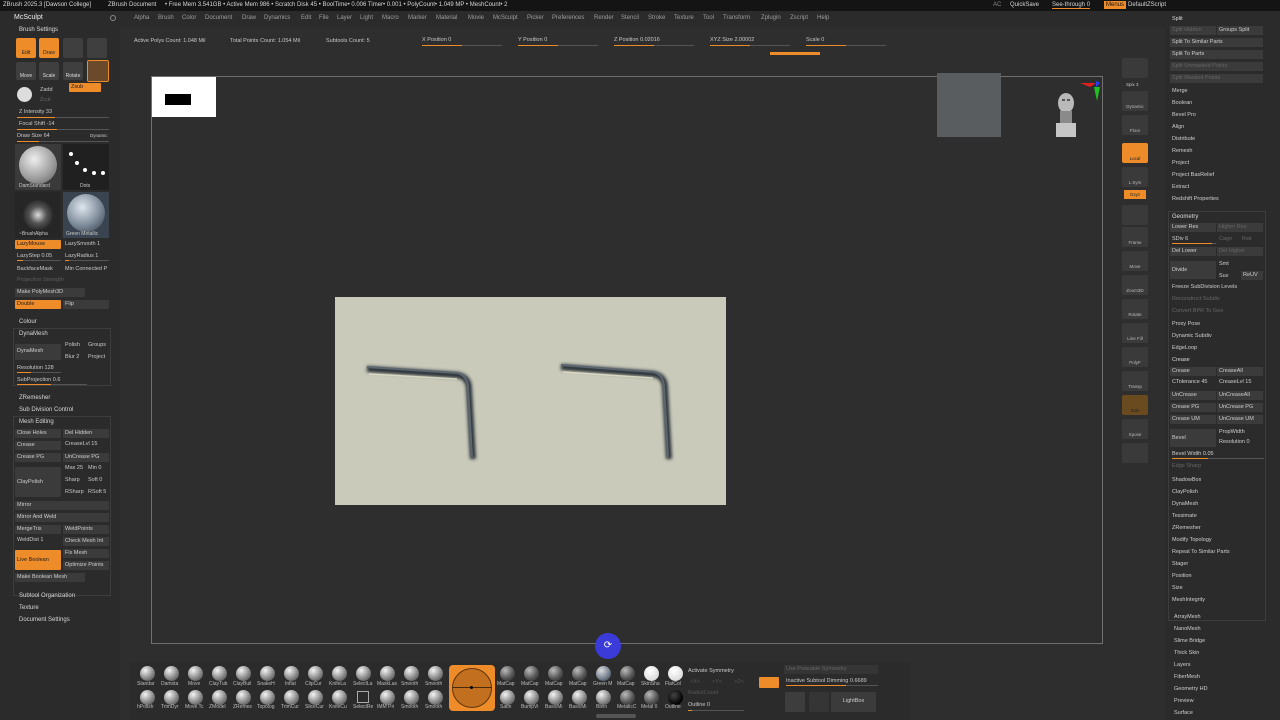  What do you see at coordinates (387, 697) in the screenshot?
I see `brush-imm-primitives-icon` at bounding box center [387, 697].